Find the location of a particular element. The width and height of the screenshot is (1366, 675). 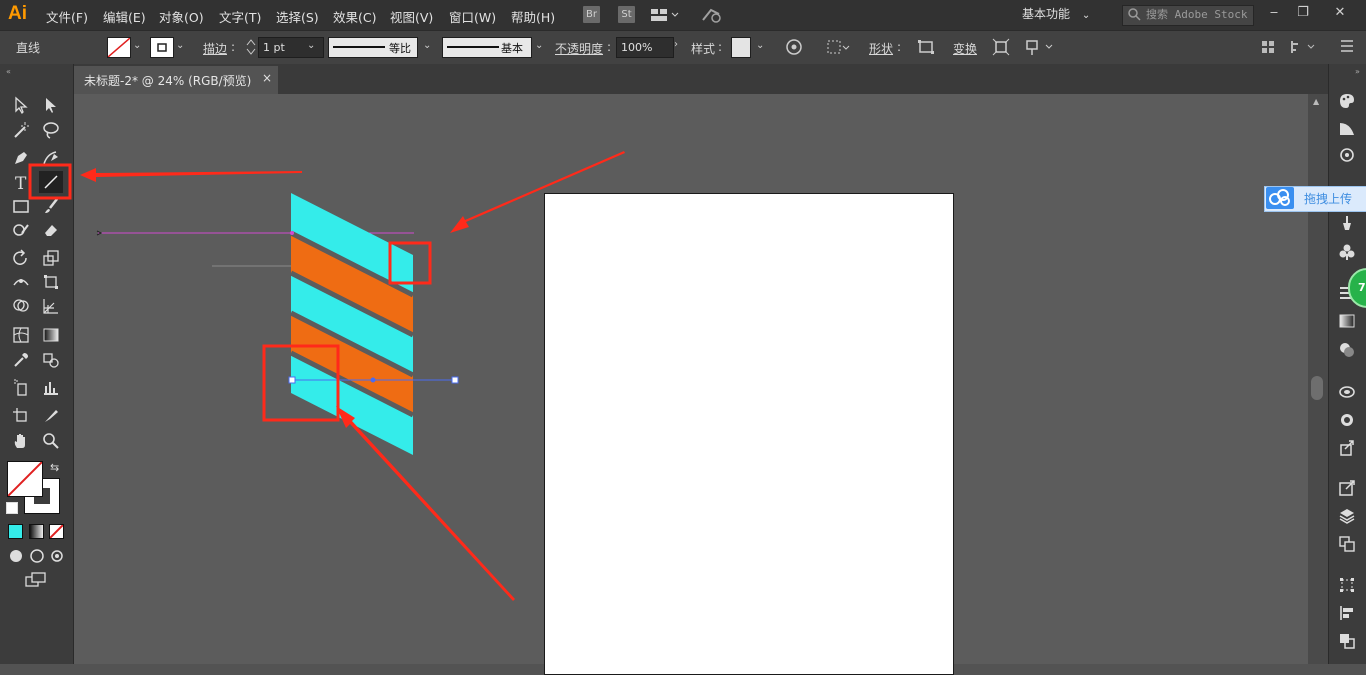

swatches-icon is located at coordinates (1347, 252).